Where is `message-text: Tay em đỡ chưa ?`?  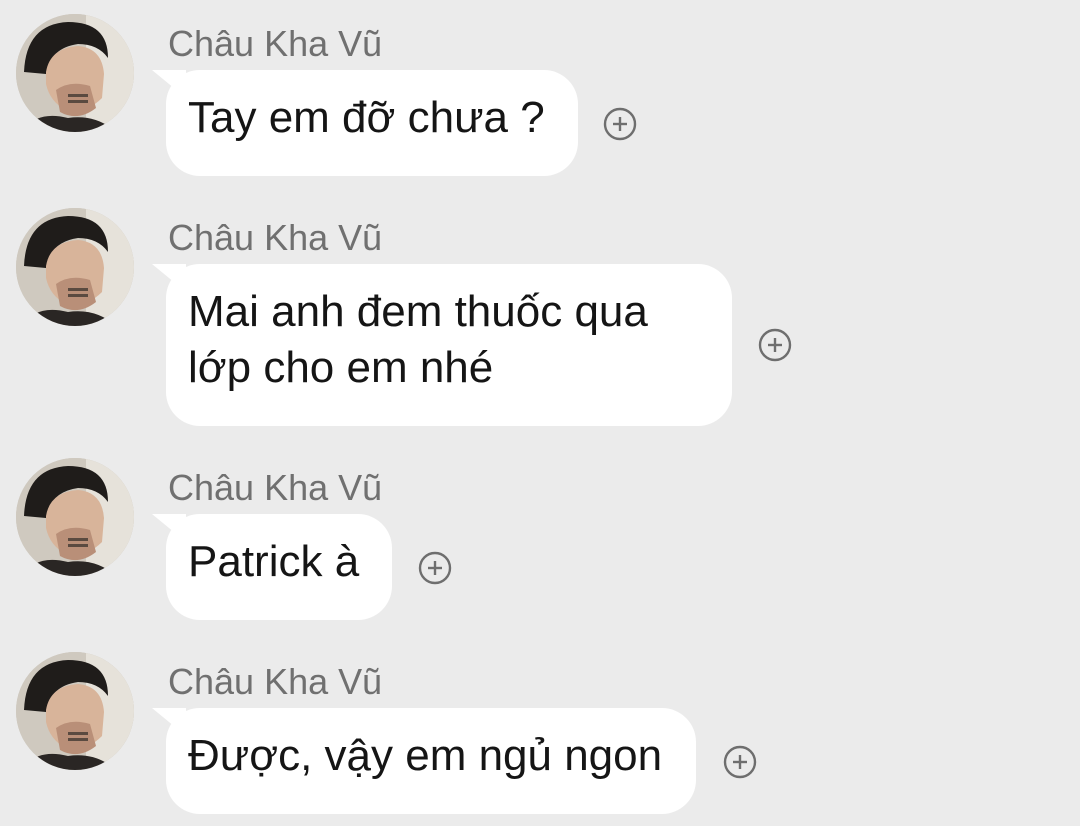
message-text: Tay em đỡ chưa ? is located at coordinates (366, 117).